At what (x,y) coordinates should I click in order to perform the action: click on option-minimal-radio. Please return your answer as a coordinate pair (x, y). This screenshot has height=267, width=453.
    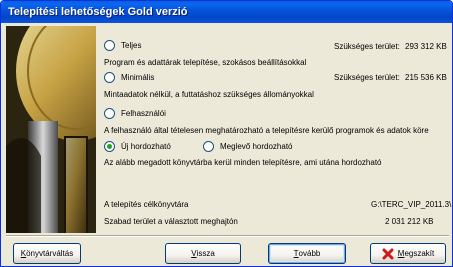
    Looking at the image, I should click on (109, 77).